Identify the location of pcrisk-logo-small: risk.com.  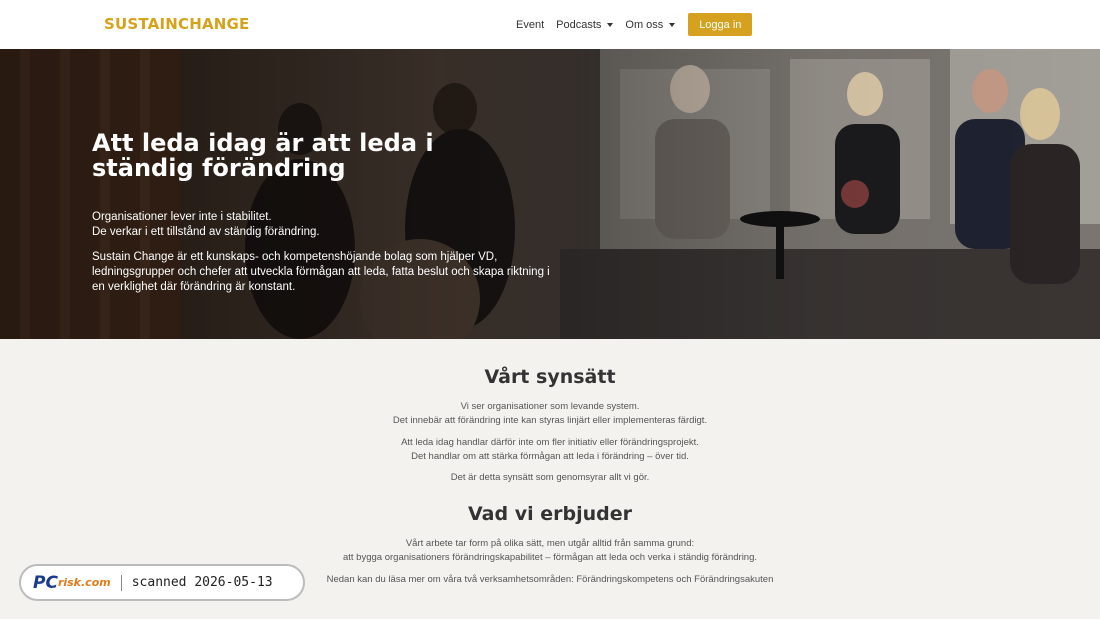
(84, 582).